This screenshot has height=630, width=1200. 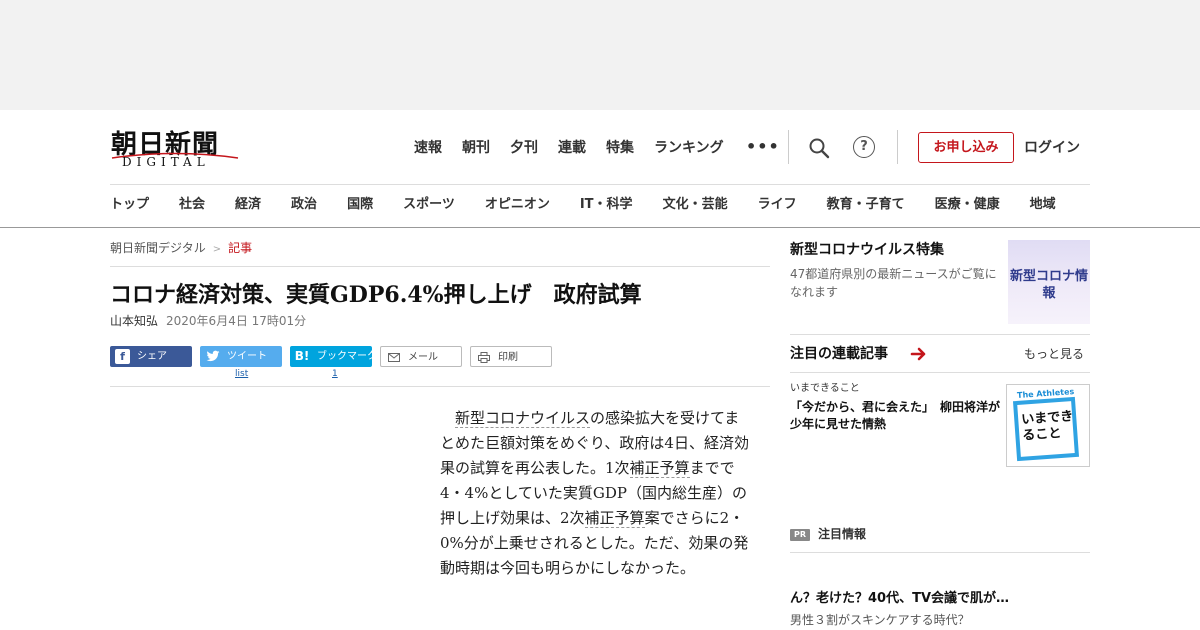 What do you see at coordinates (304, 205) in the screenshot?
I see `catnav-item-politics: 政治` at bounding box center [304, 205].